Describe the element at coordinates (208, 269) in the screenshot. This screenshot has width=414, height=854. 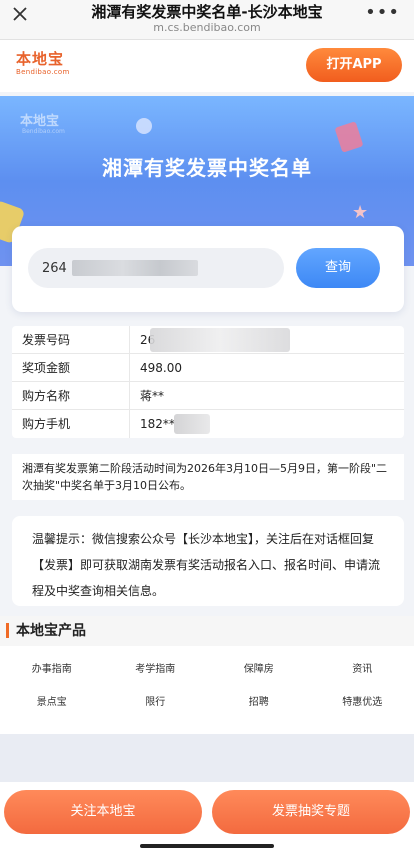
I see `search-card: 查询` at that location.